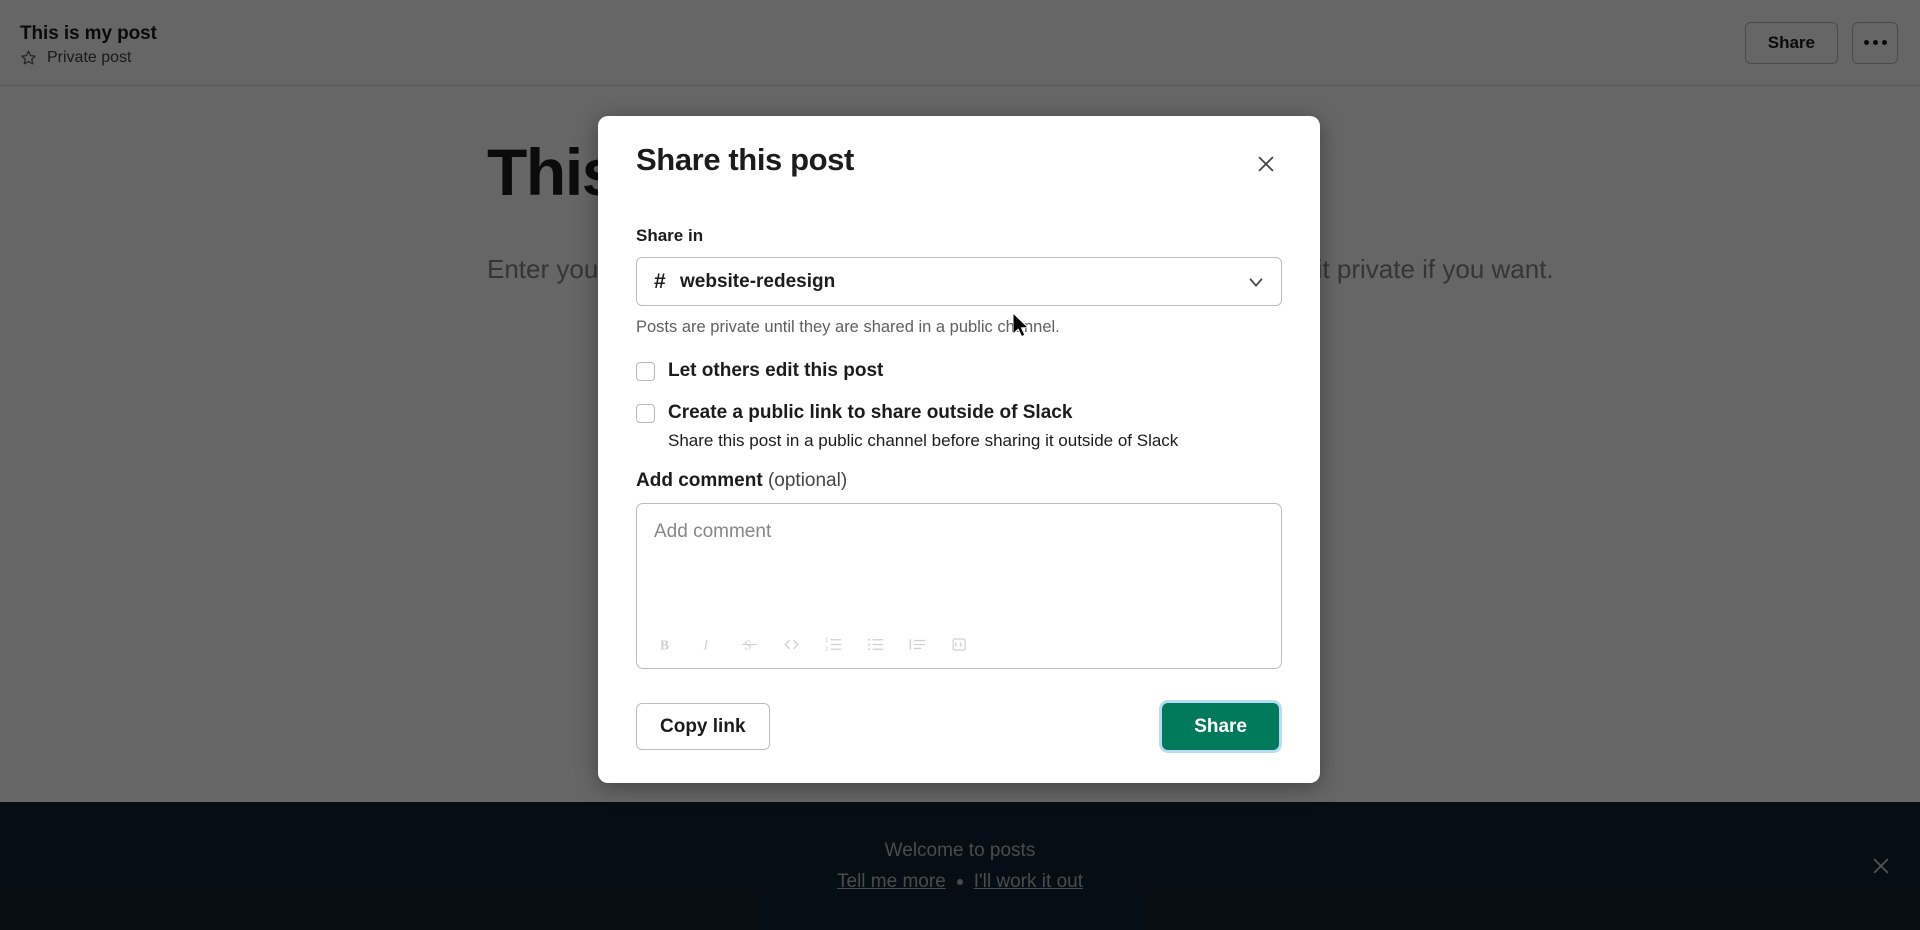 This screenshot has width=1920, height=930. What do you see at coordinates (959, 586) in the screenshot?
I see `comment-composer: Add comment B I S 1 2` at bounding box center [959, 586].